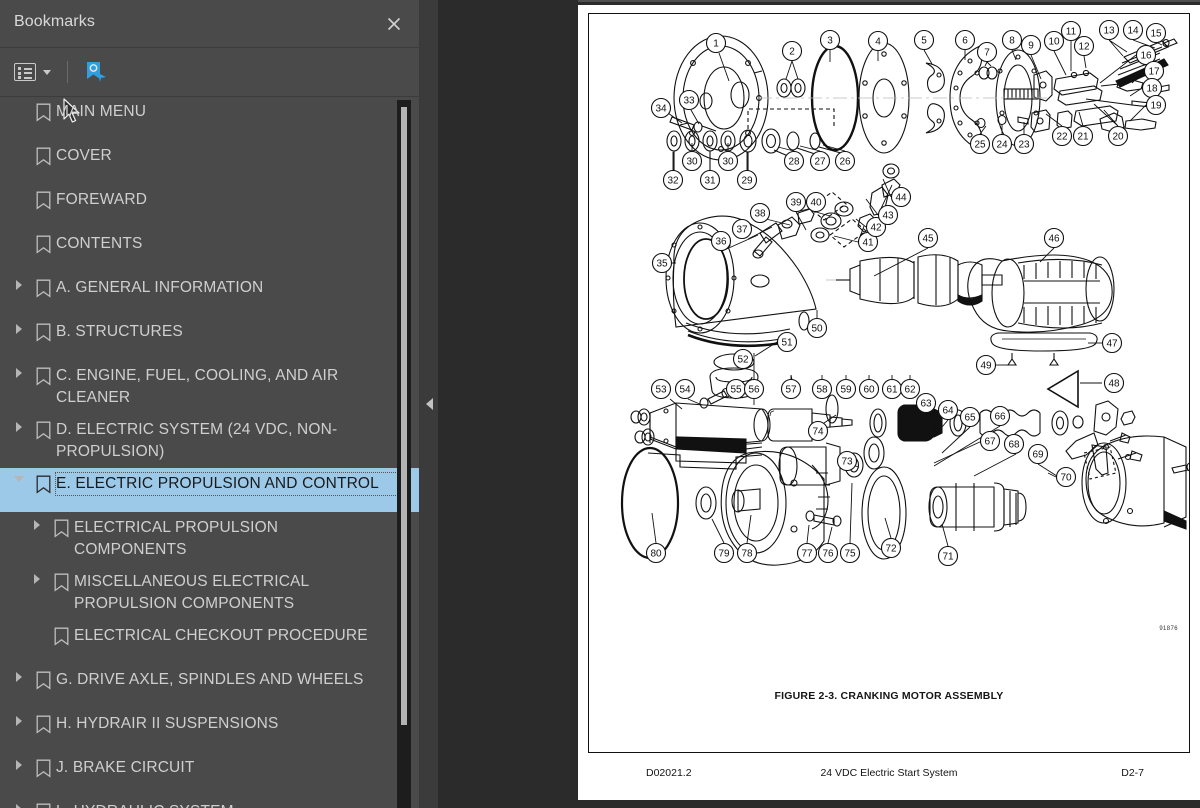 The image size is (1200, 808). I want to click on bookmarks-scrollbar-track, so click(404, 454).